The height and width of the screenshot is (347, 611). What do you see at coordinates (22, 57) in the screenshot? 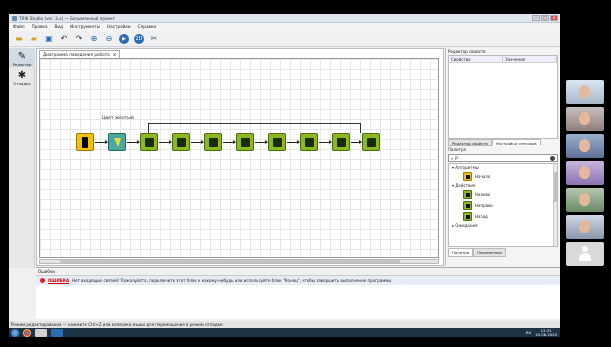
I see `mode-editor: ✎ Редактор` at bounding box center [22, 57].